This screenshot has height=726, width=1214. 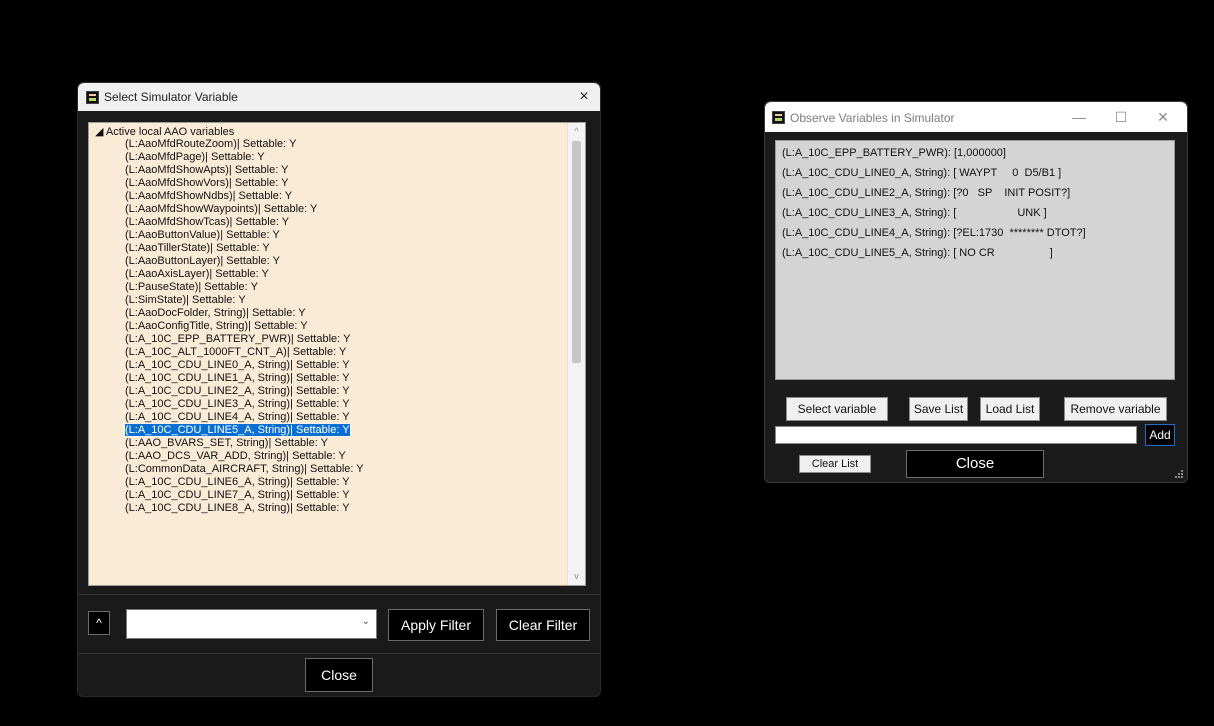 What do you see at coordinates (1163, 117) in the screenshot?
I see `close-icon: ✕` at bounding box center [1163, 117].